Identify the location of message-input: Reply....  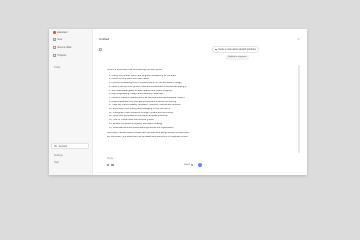
(111, 158).